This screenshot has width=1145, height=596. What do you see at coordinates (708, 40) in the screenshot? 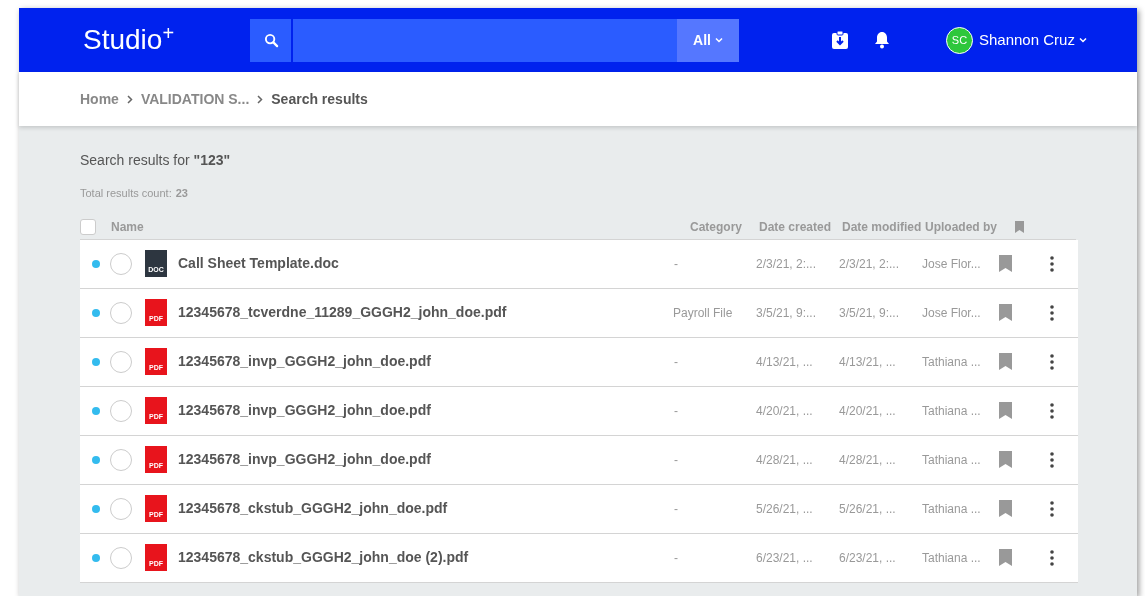
I see `scope-dropdown: All` at bounding box center [708, 40].